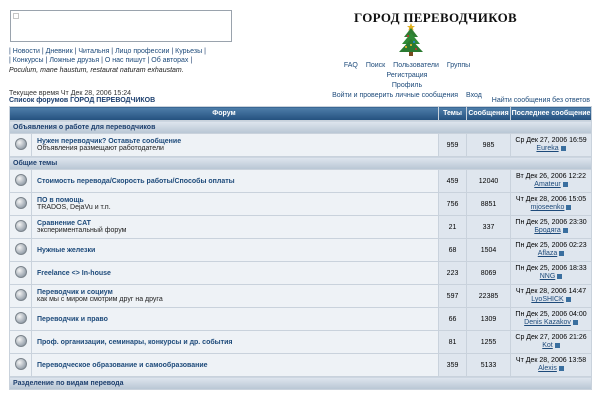 This screenshot has width=600, height=403. Describe the element at coordinates (142, 51) in the screenshot. I see `nav-link-profession: Лицо профессии` at that location.